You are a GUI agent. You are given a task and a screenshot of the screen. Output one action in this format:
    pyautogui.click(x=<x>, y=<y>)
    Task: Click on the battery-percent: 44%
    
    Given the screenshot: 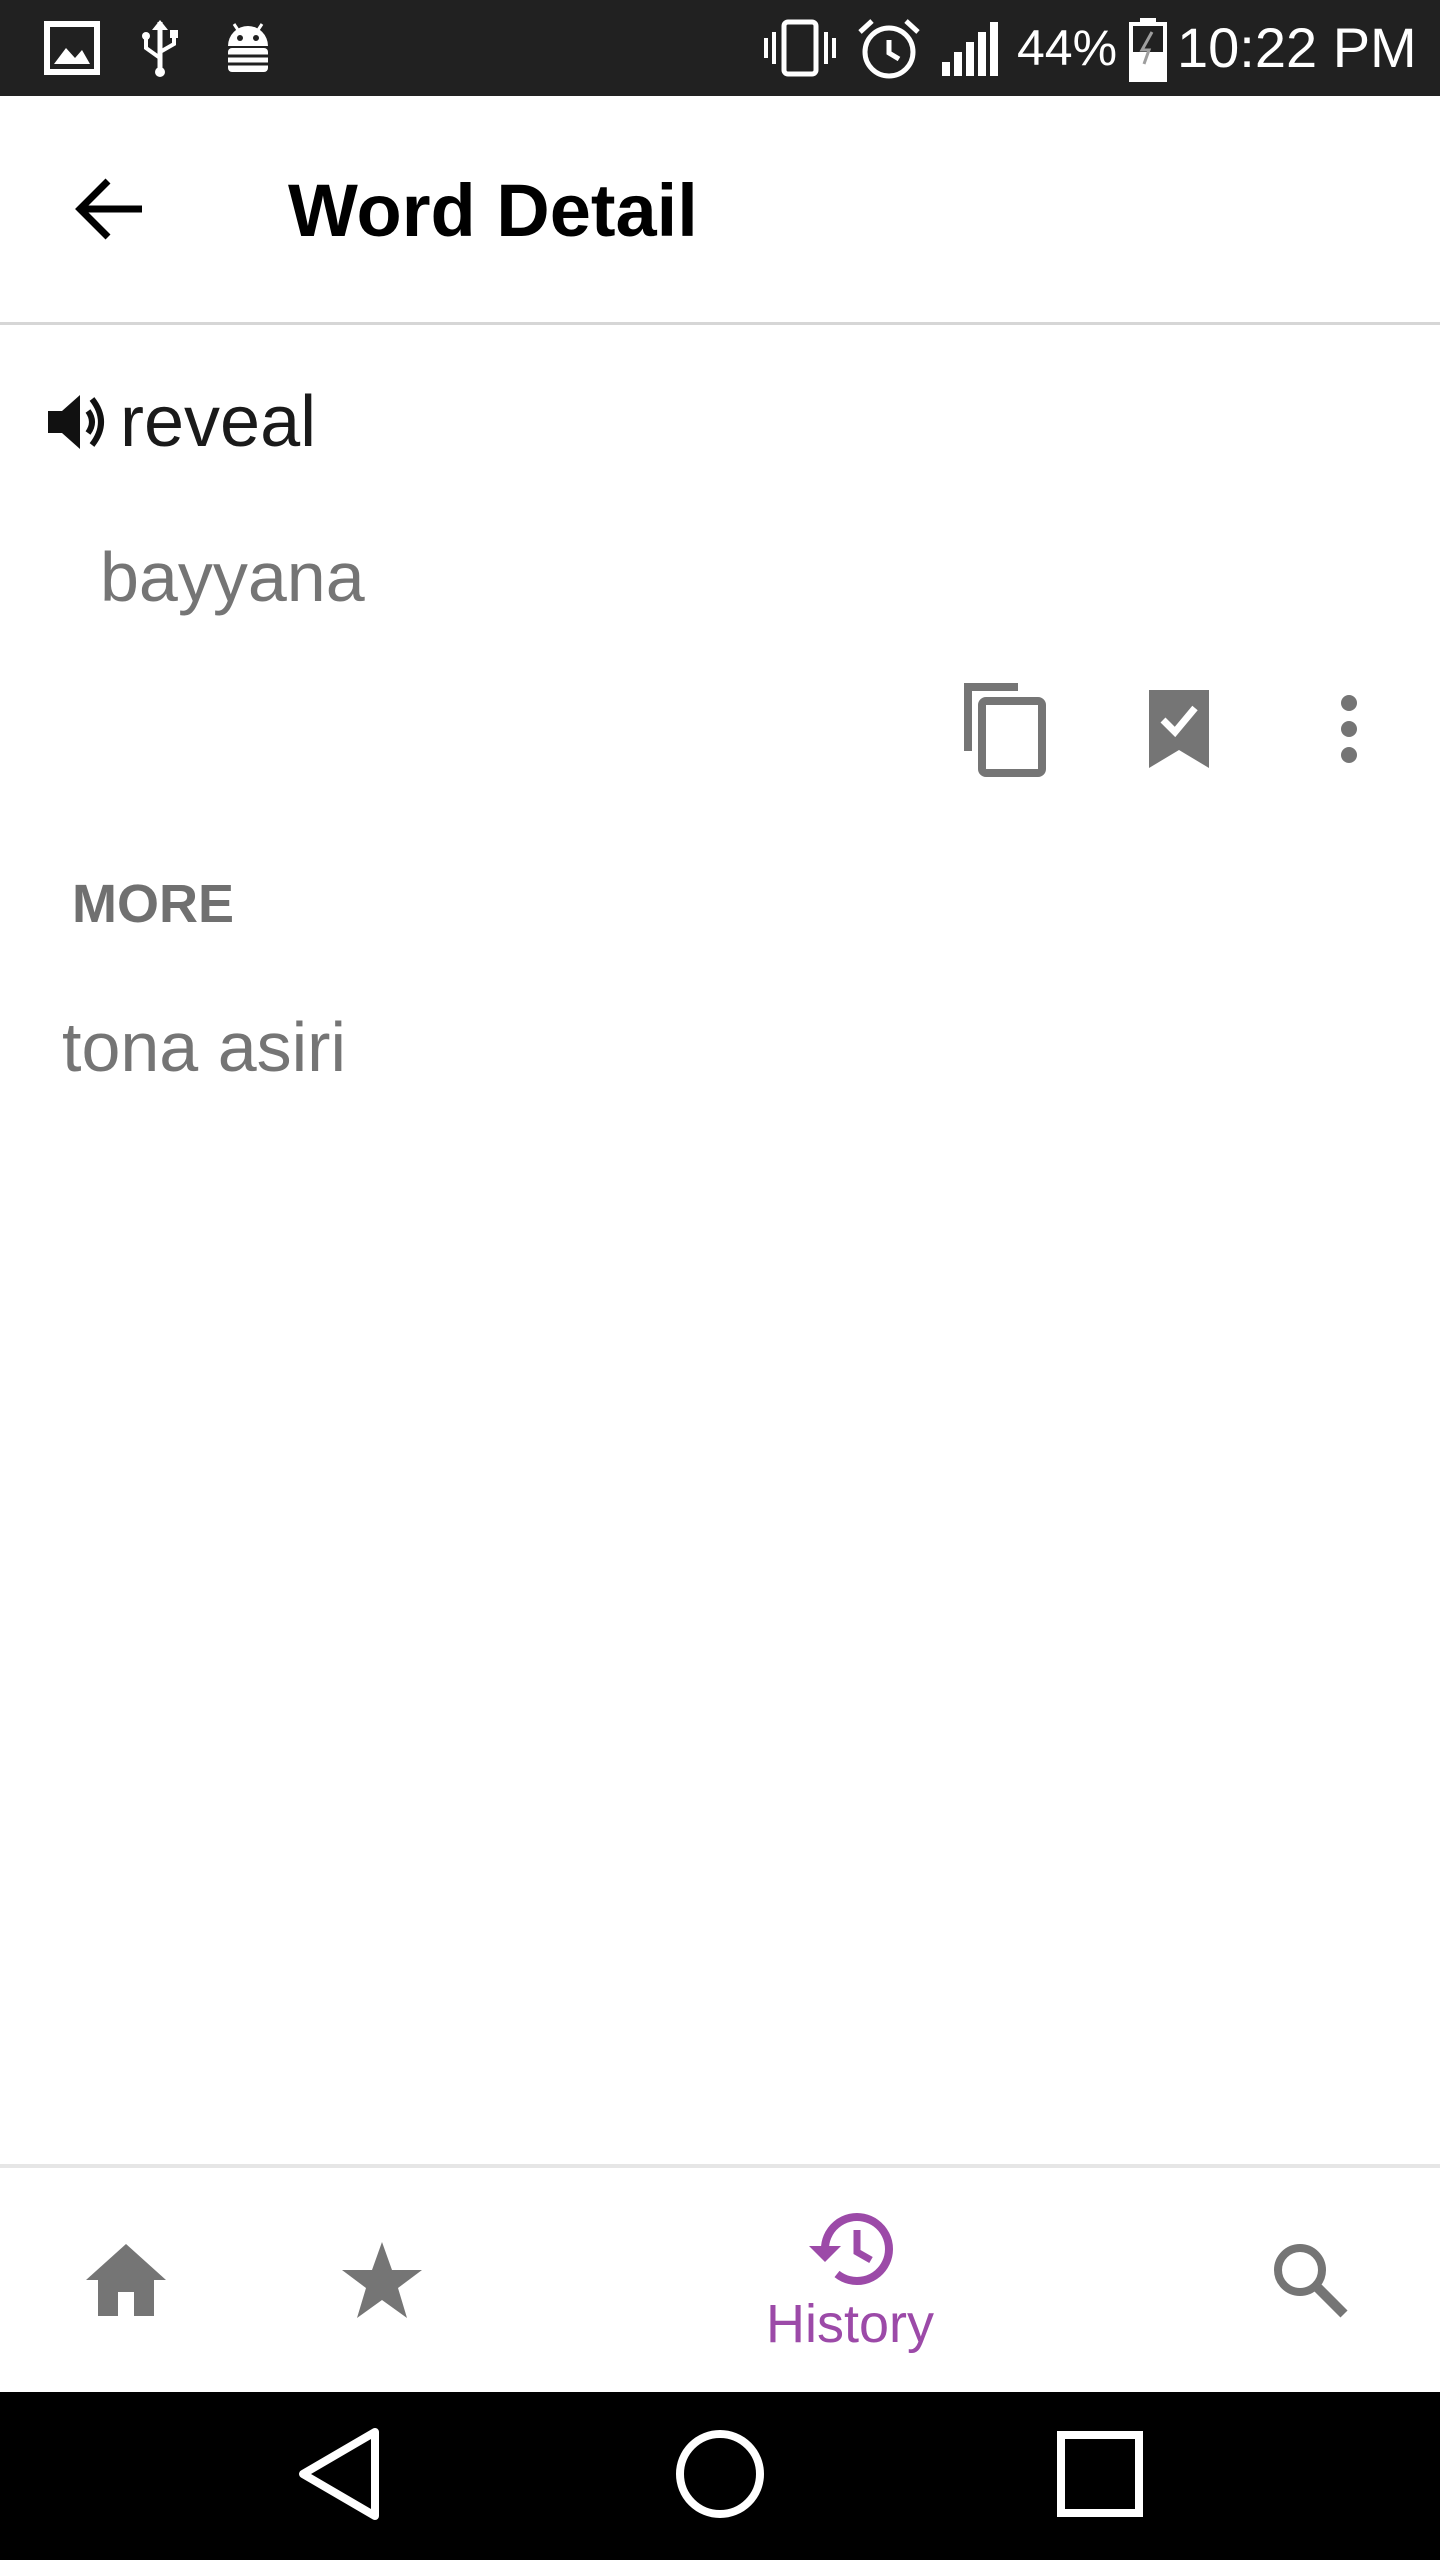 What is the action you would take?
    pyautogui.click(x=1067, y=48)
    